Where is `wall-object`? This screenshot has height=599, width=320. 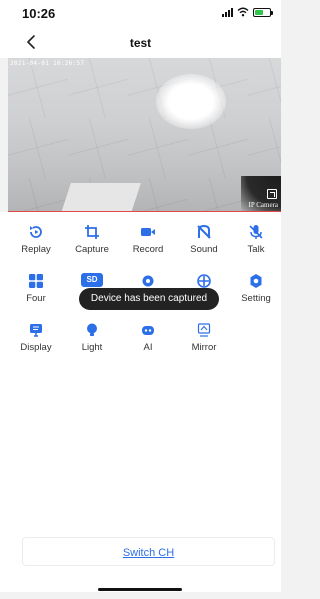
wall-object is located at coordinates (101, 197).